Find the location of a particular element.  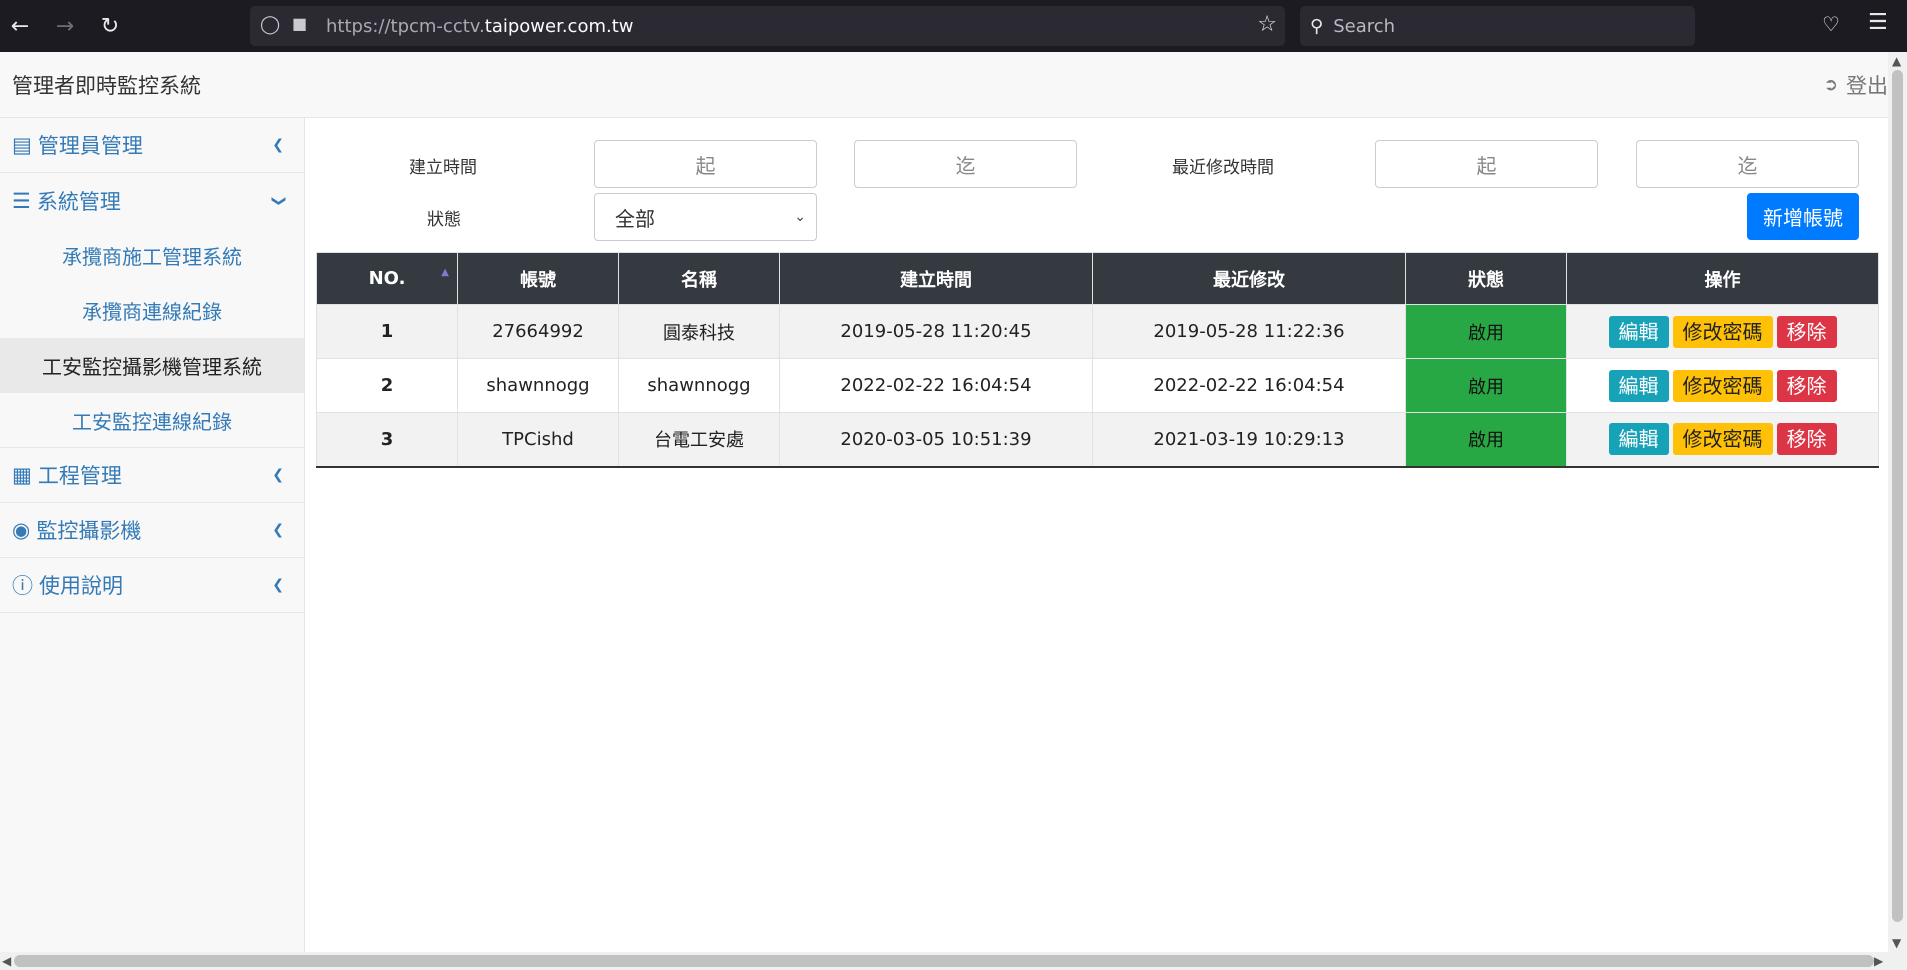

browser-search: ⚲ Search is located at coordinates (1497, 26).